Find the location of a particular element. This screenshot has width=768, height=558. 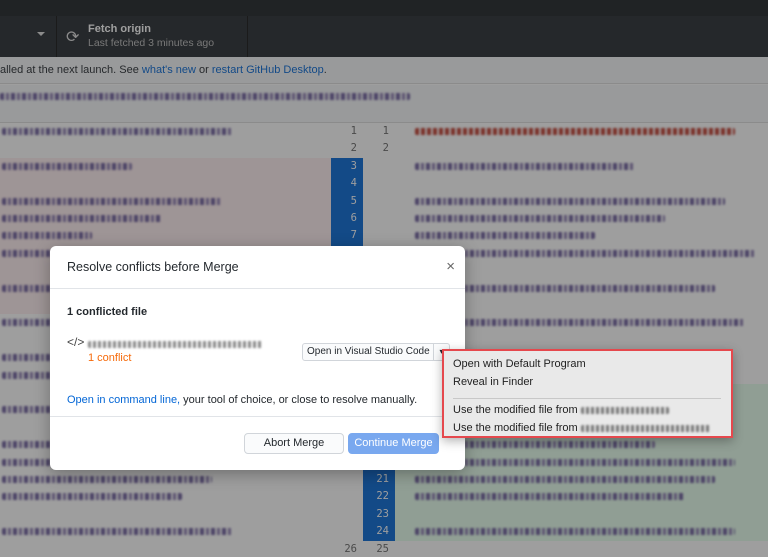

abort-merge-button: Abort Merge is located at coordinates (294, 443).